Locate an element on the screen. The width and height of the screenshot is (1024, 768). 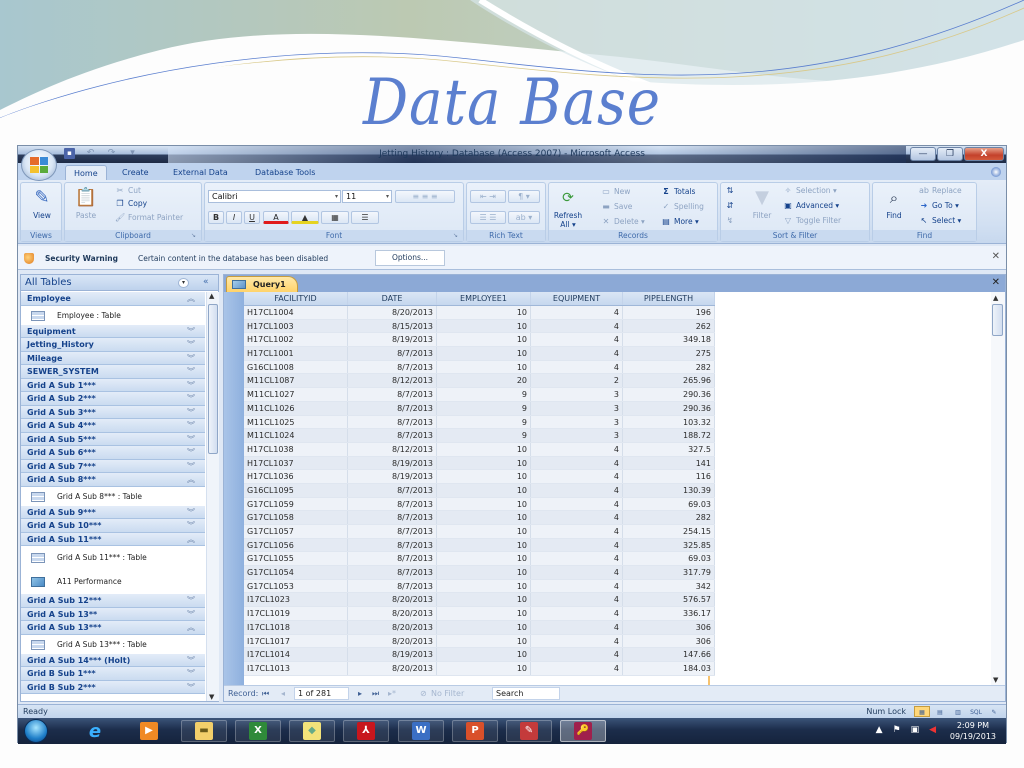
cell-facilityid: G16CL1008 is located at coordinates (296, 367).